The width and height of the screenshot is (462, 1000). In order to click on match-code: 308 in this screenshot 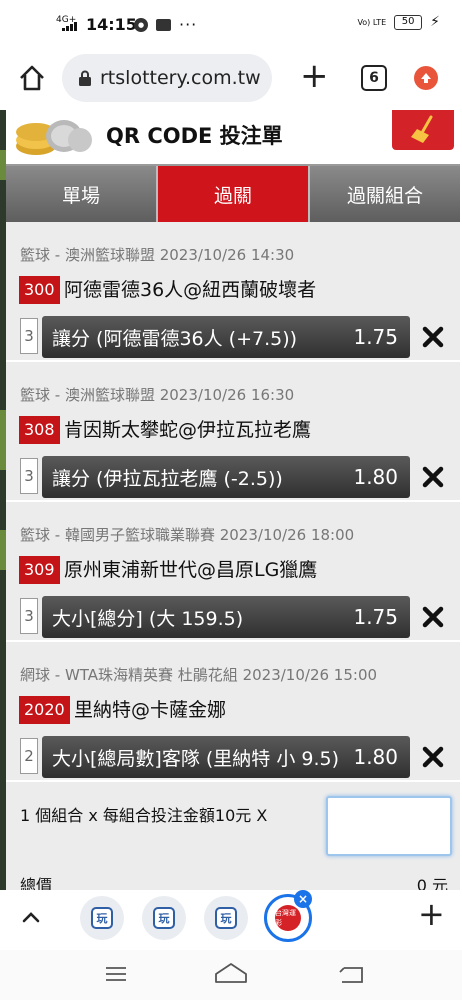, I will do `click(39, 430)`.